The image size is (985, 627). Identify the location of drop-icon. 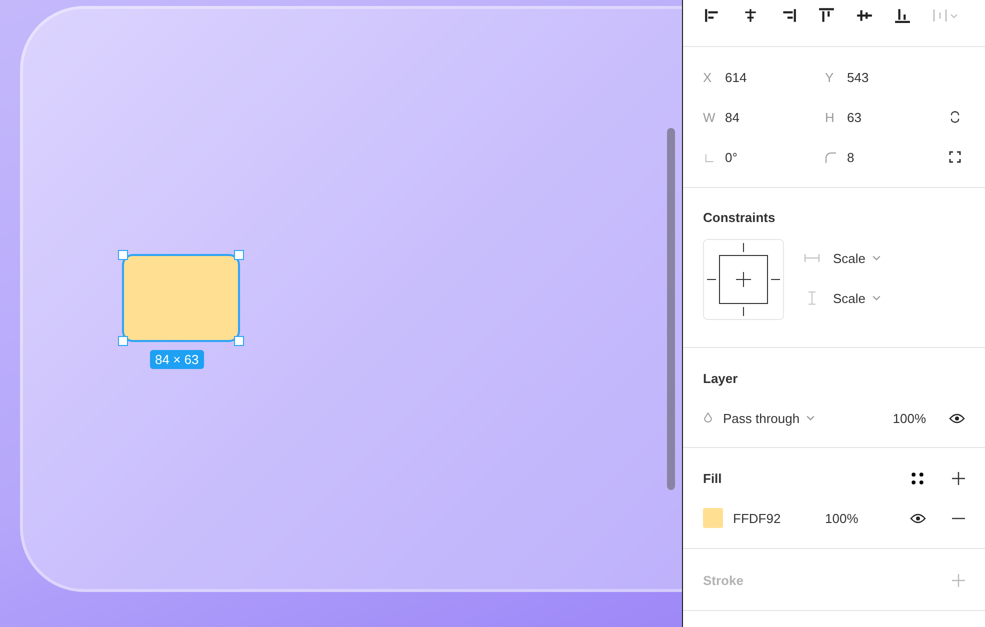
(708, 418).